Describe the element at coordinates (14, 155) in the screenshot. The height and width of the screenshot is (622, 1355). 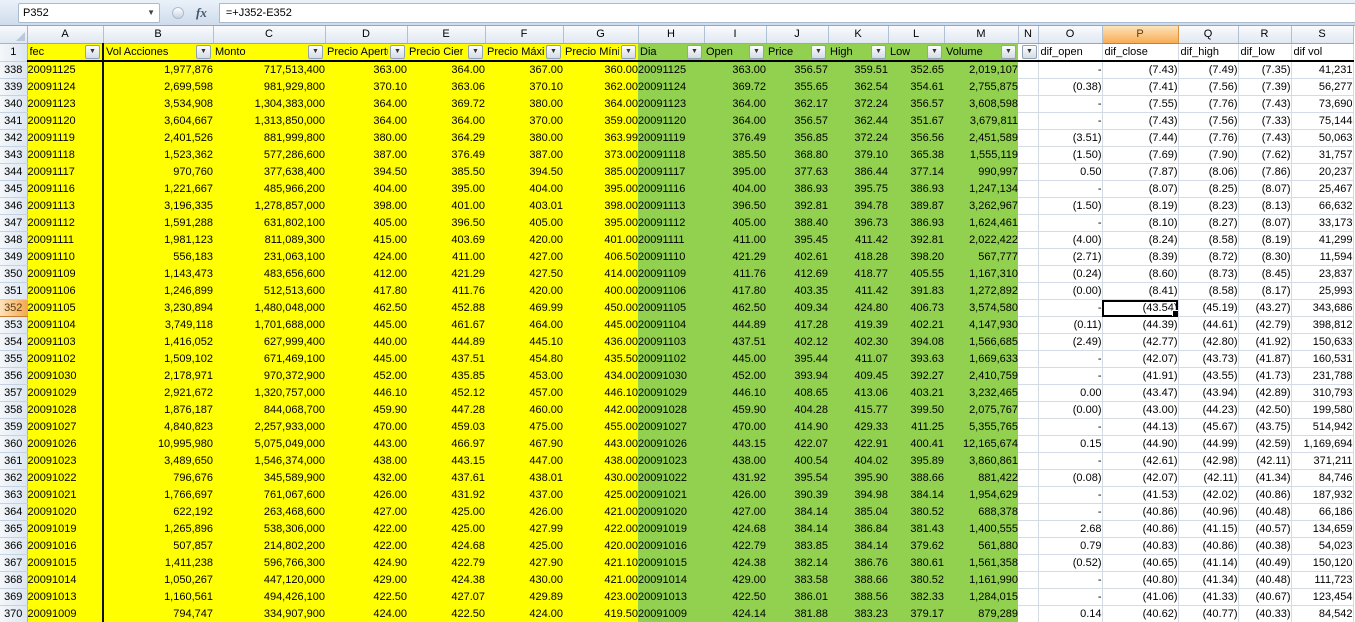
I see `row-header-343: 343` at that location.